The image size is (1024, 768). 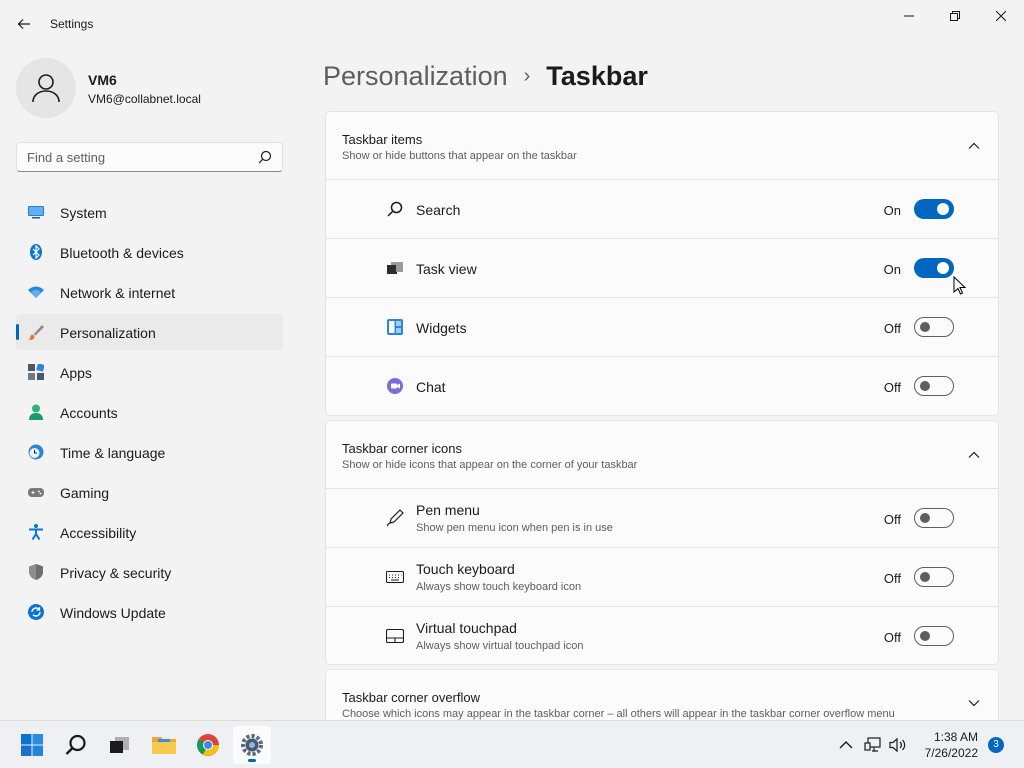 I want to click on sidebar-item-personalization: Personalization, so click(x=149, y=332).